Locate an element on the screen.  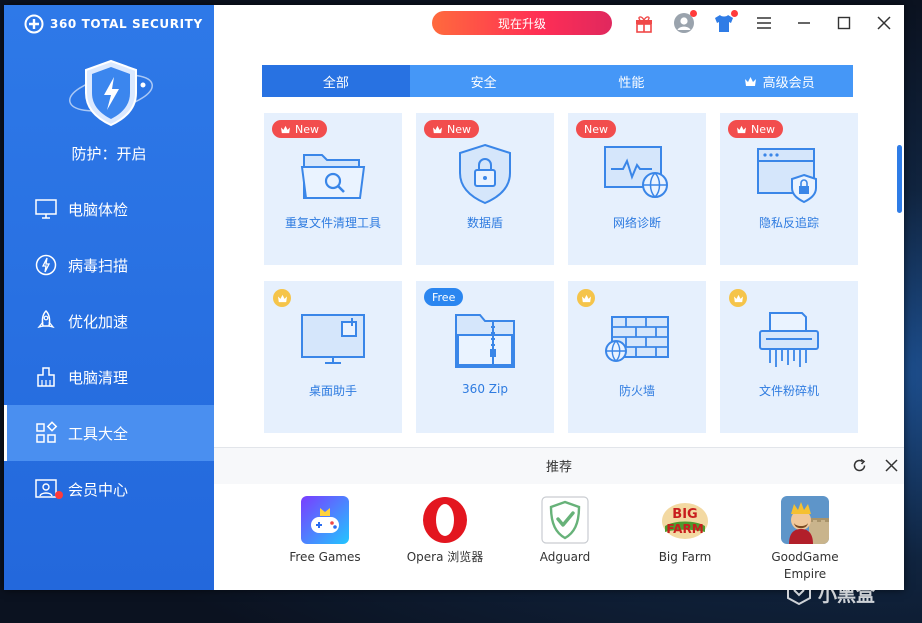
tool-label: 文件粉碎机 is located at coordinates (788, 391).